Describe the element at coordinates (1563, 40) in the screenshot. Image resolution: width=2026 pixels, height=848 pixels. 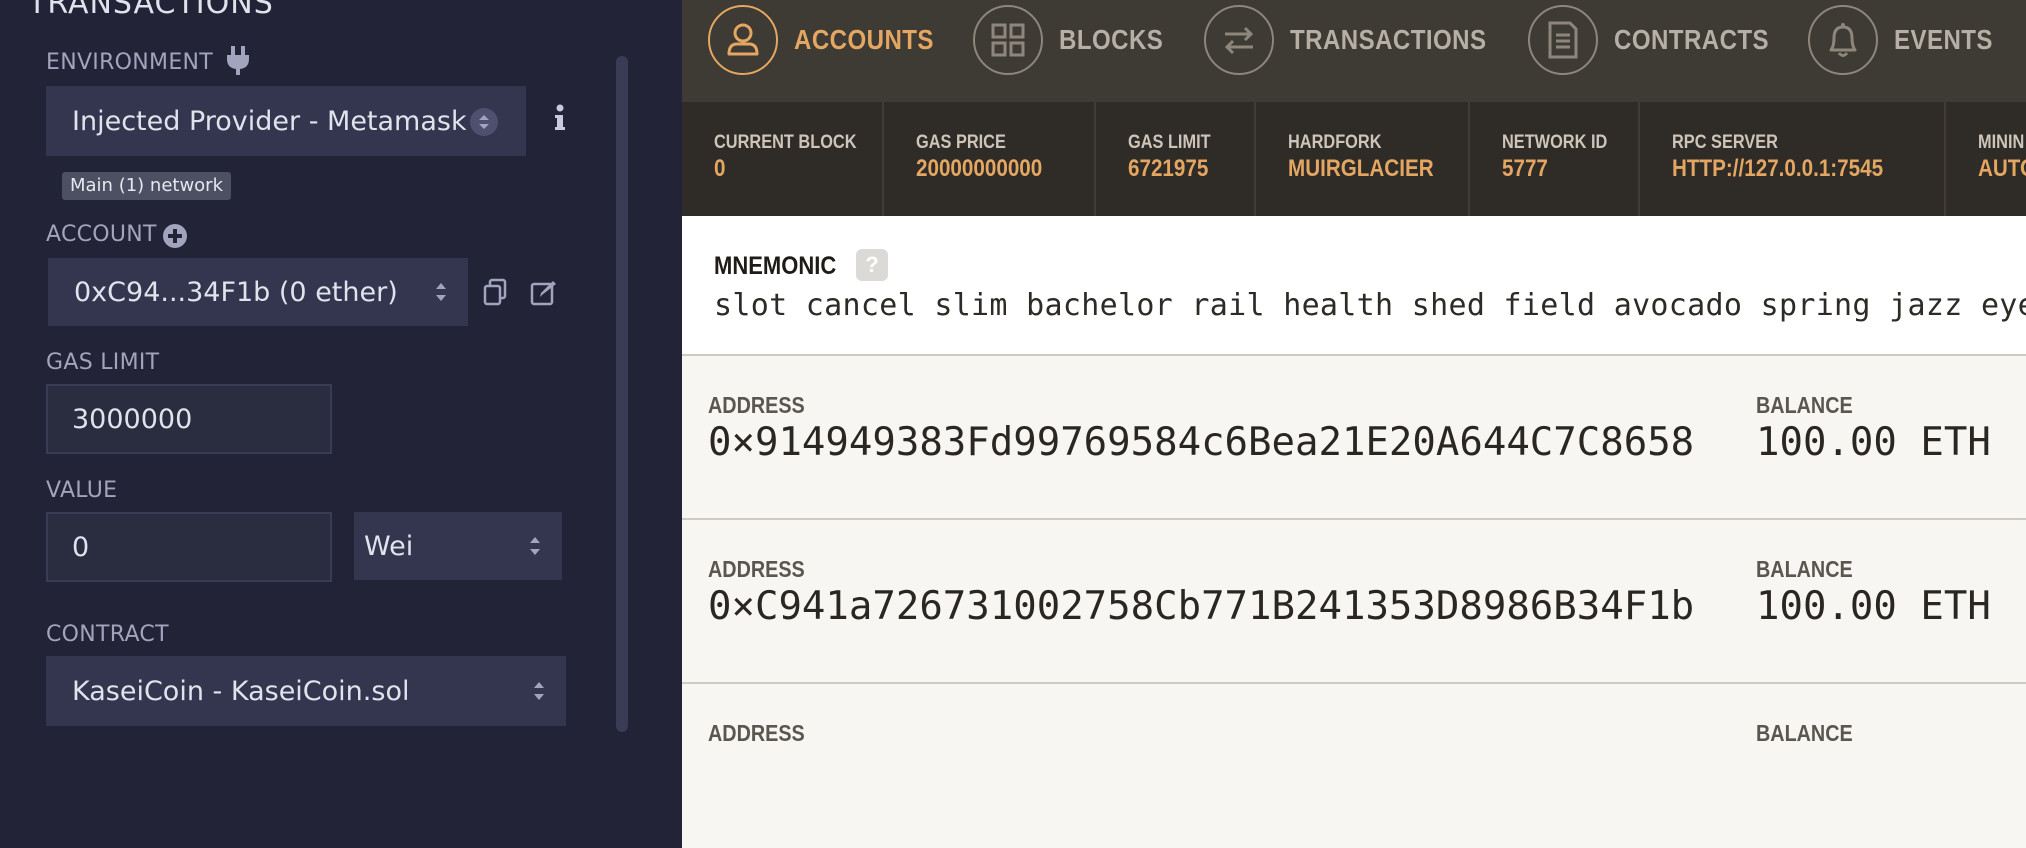
I see `document-icon` at that location.